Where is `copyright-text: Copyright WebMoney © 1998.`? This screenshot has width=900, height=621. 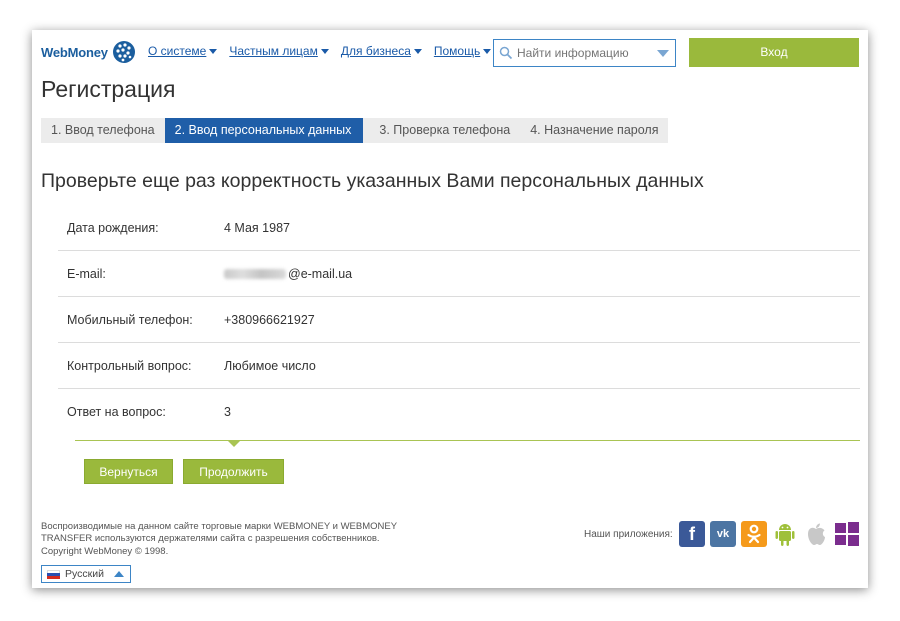 copyright-text: Copyright WebMoney © 1998. is located at coordinates (105, 551).